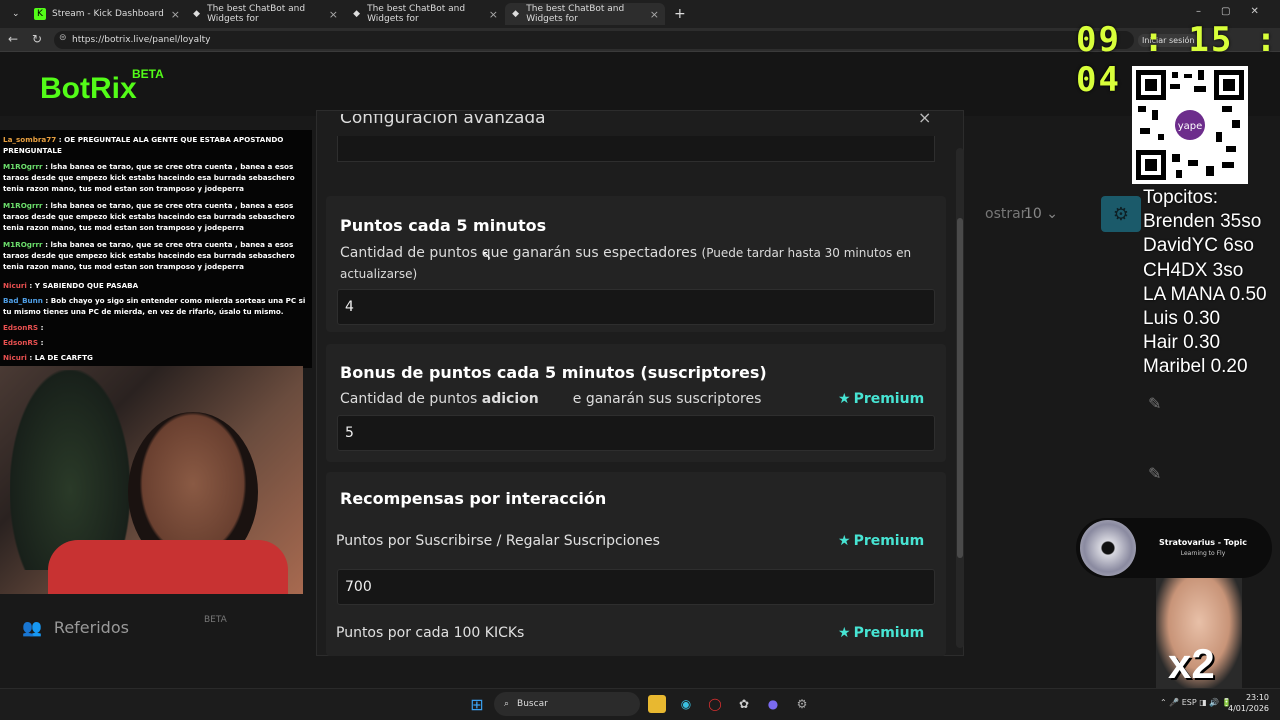  What do you see at coordinates (349, 307) in the screenshot?
I see `points-value: 4` at bounding box center [349, 307].